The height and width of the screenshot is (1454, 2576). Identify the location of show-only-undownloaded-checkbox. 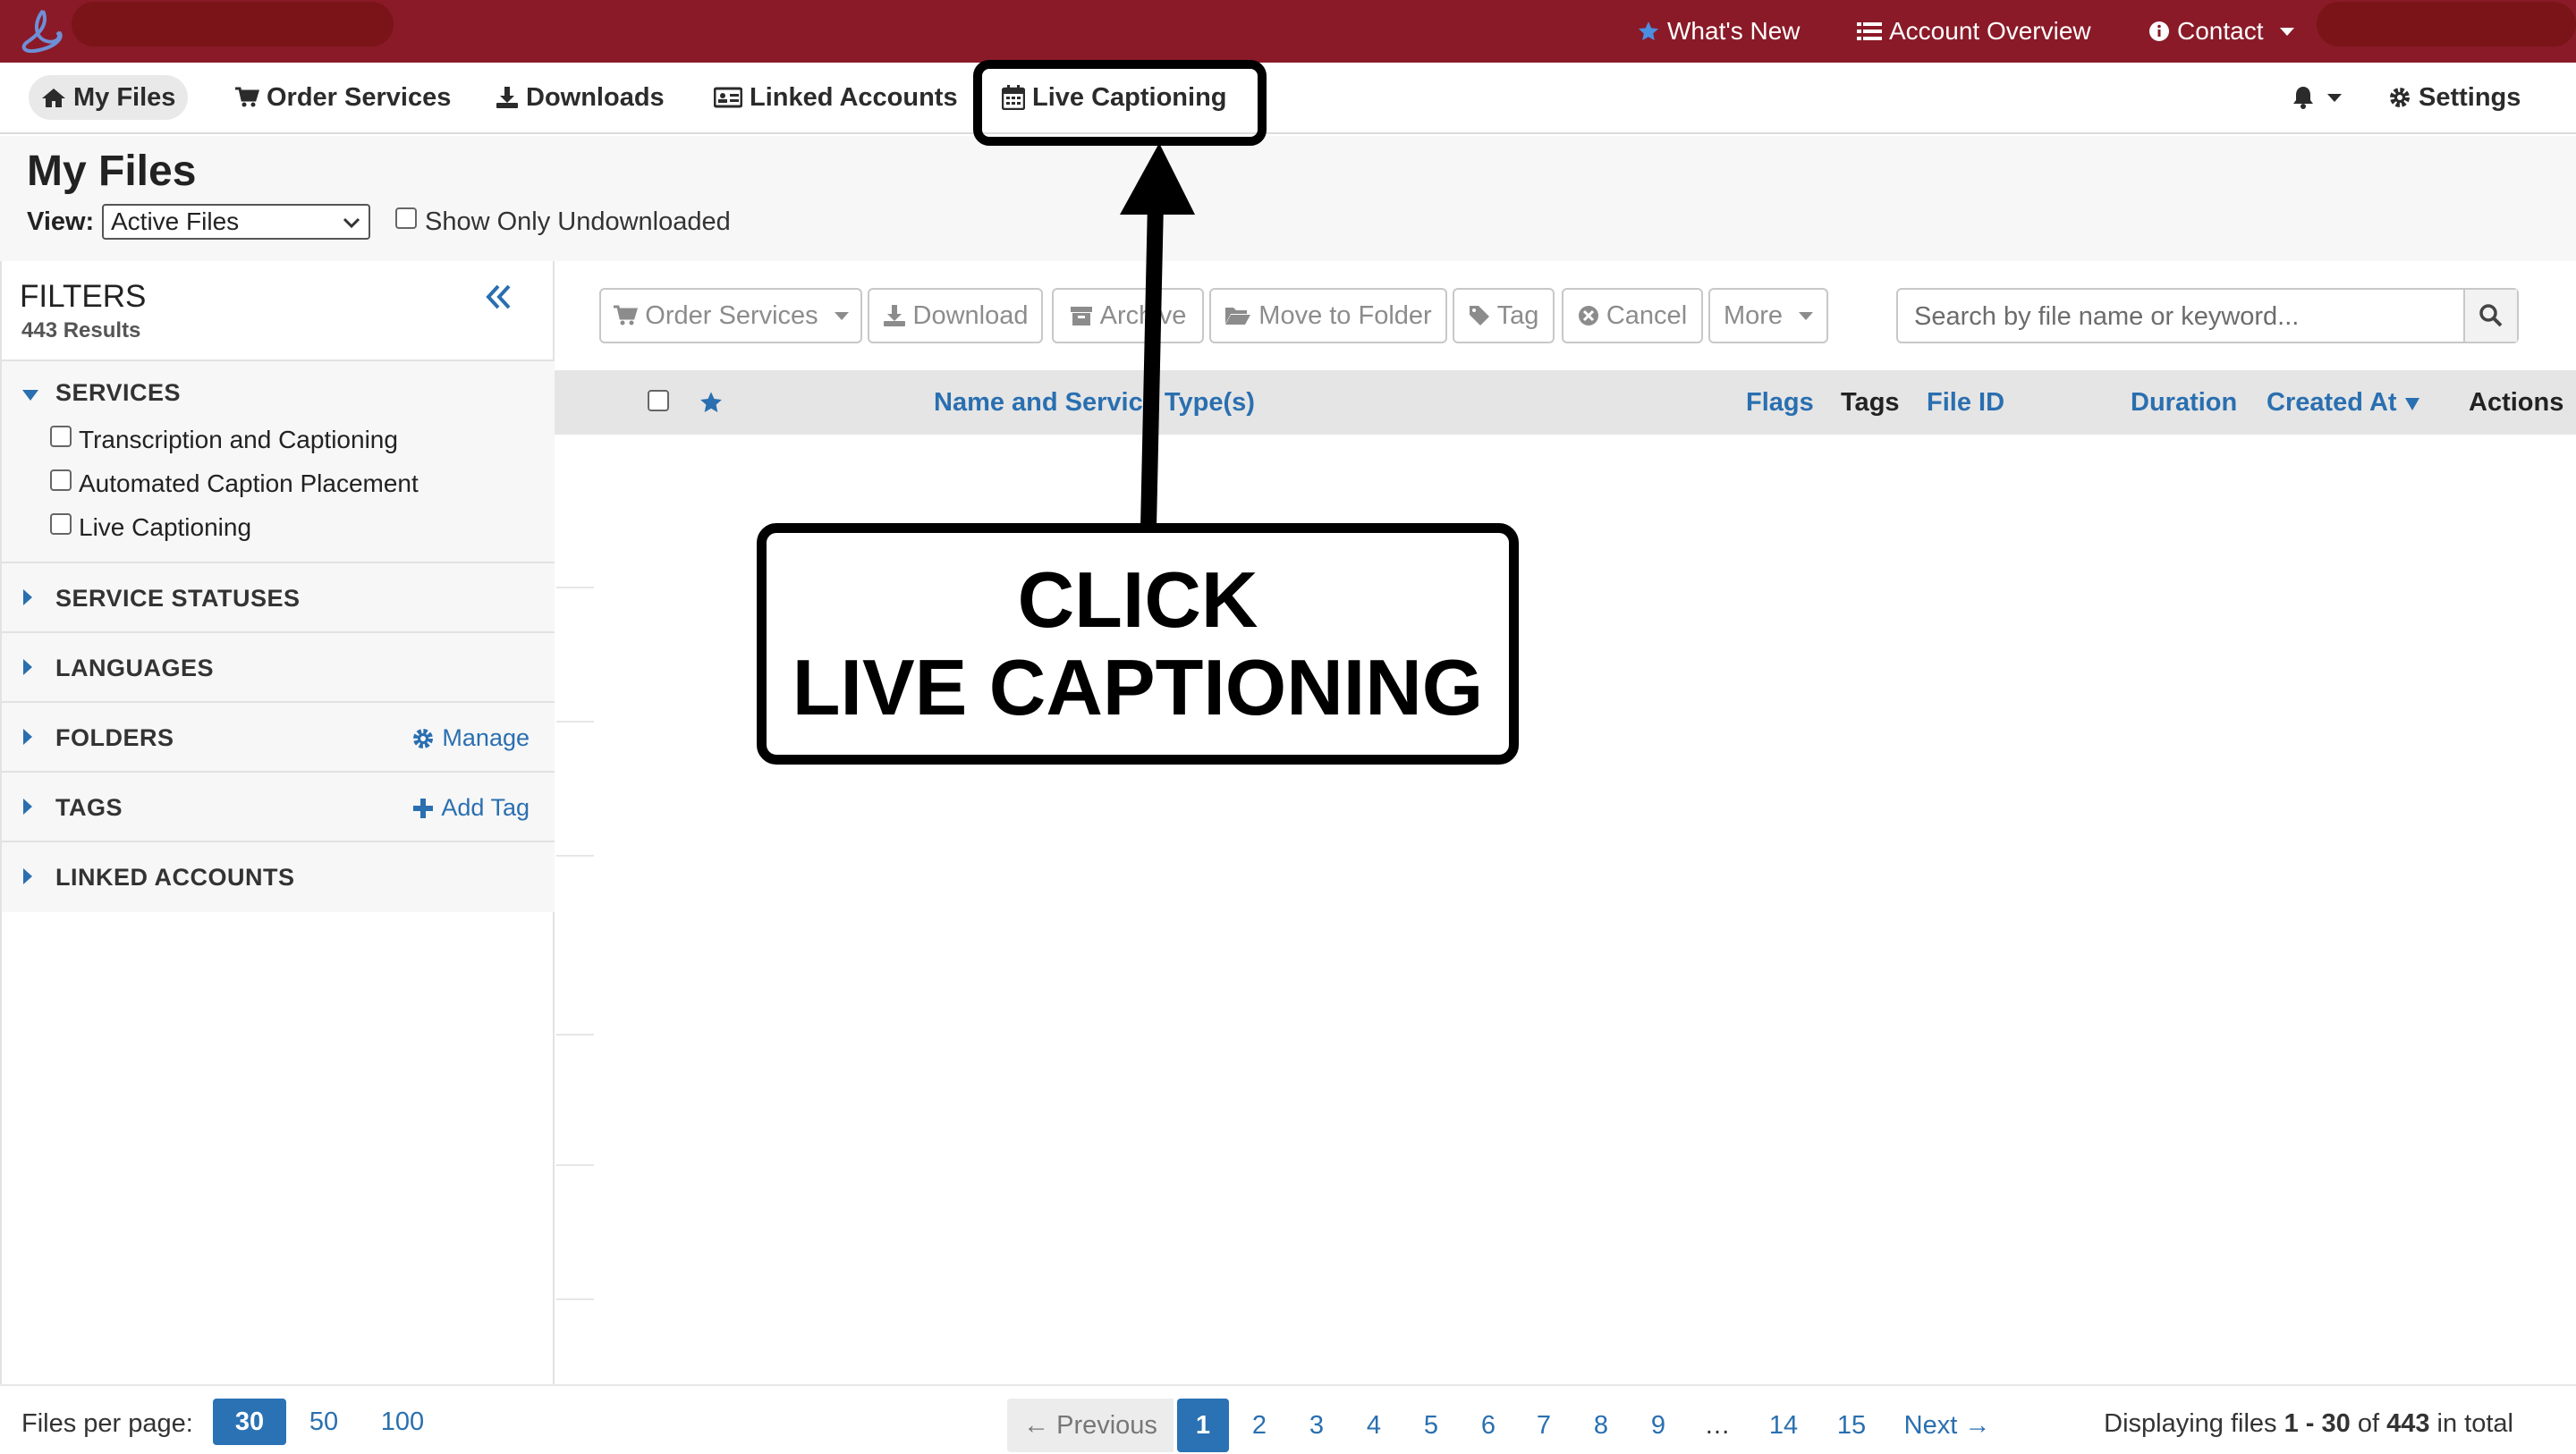
(406, 218).